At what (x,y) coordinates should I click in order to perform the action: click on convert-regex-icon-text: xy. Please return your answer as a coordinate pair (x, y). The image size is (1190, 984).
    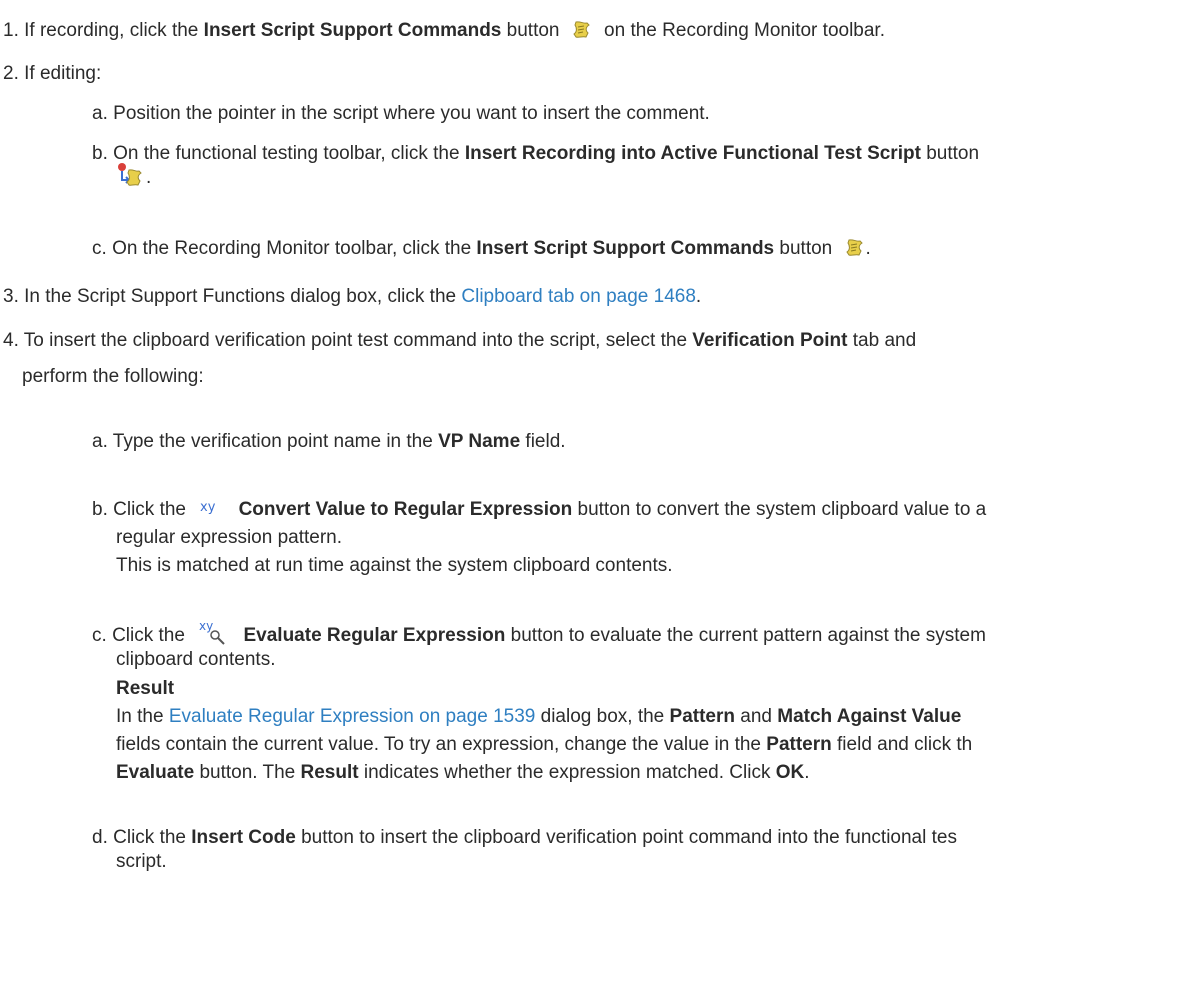
    Looking at the image, I should click on (208, 507).